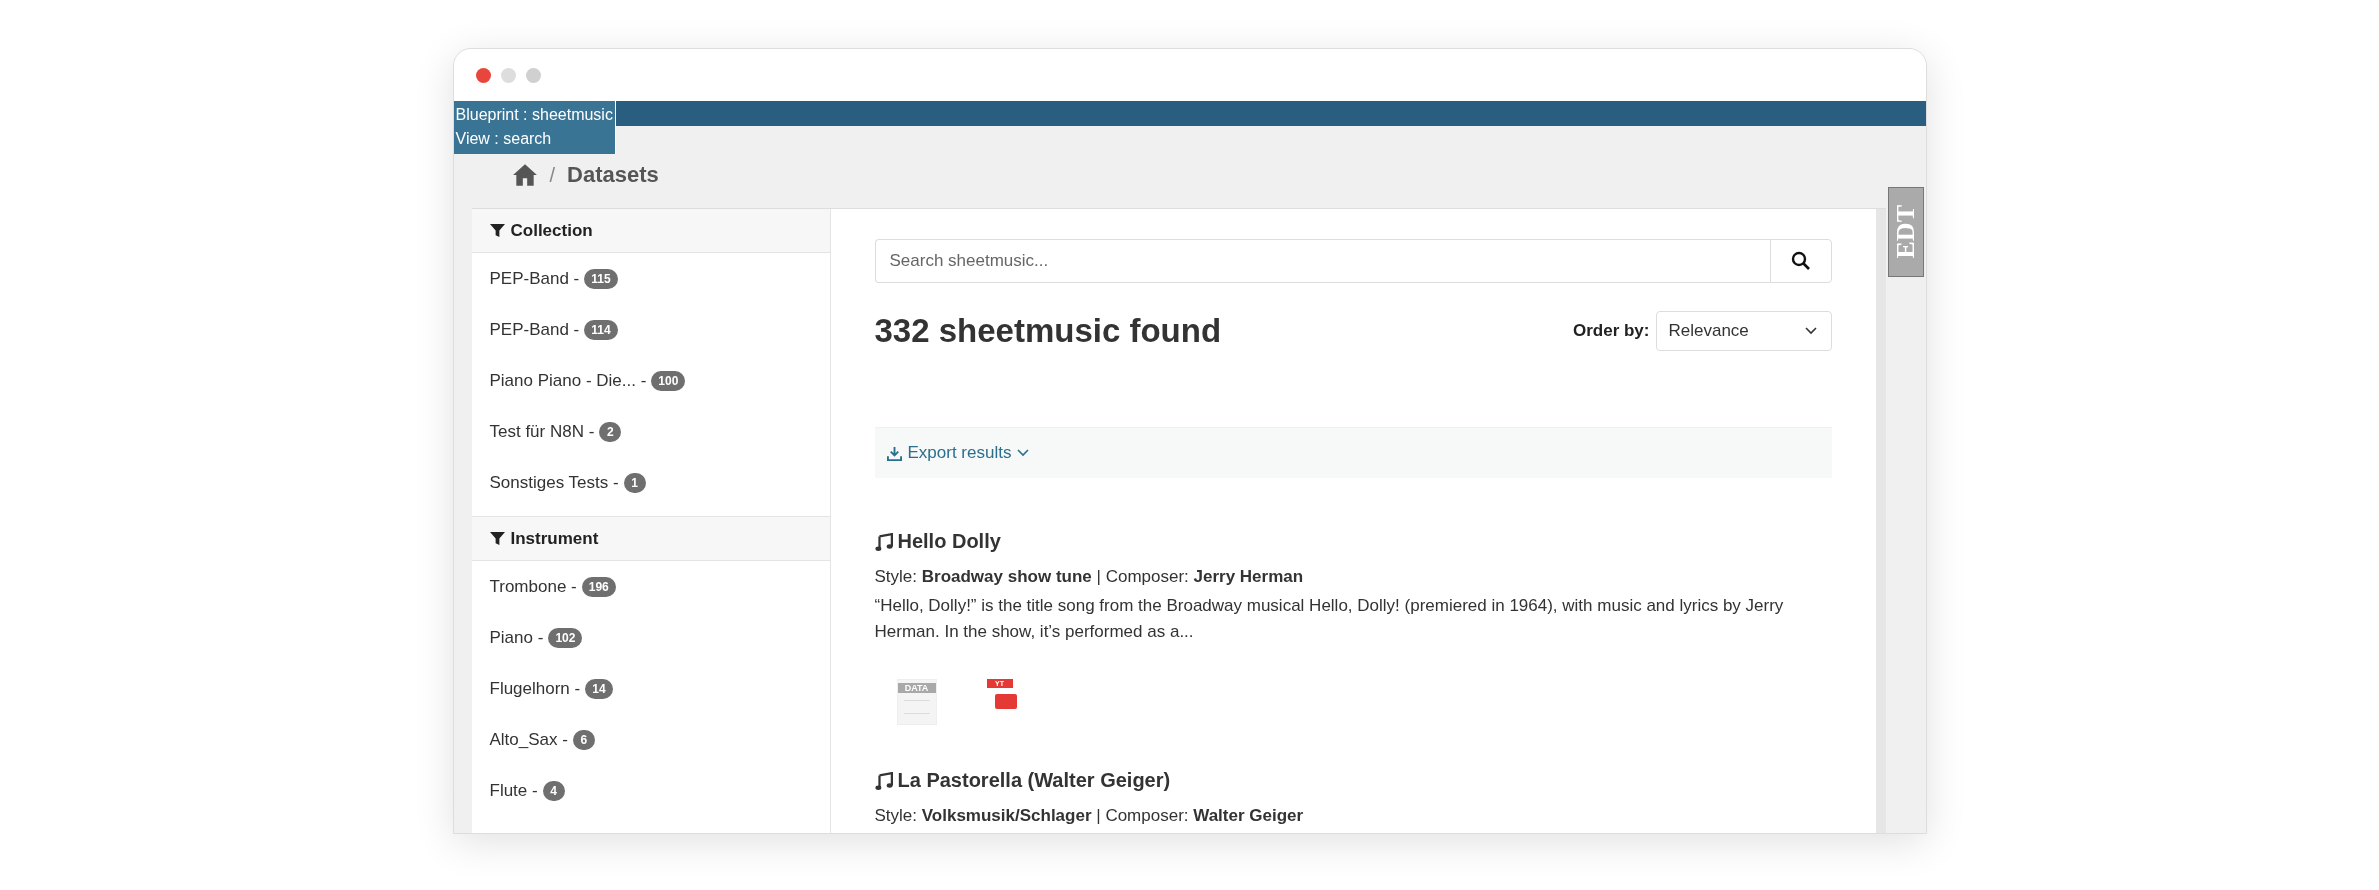 Image resolution: width=2379 pixels, height=890 pixels. Describe the element at coordinates (1089, 577) in the screenshot. I see `result-meta: Style: Broadway show tune | Composer: Jerry Herman` at that location.